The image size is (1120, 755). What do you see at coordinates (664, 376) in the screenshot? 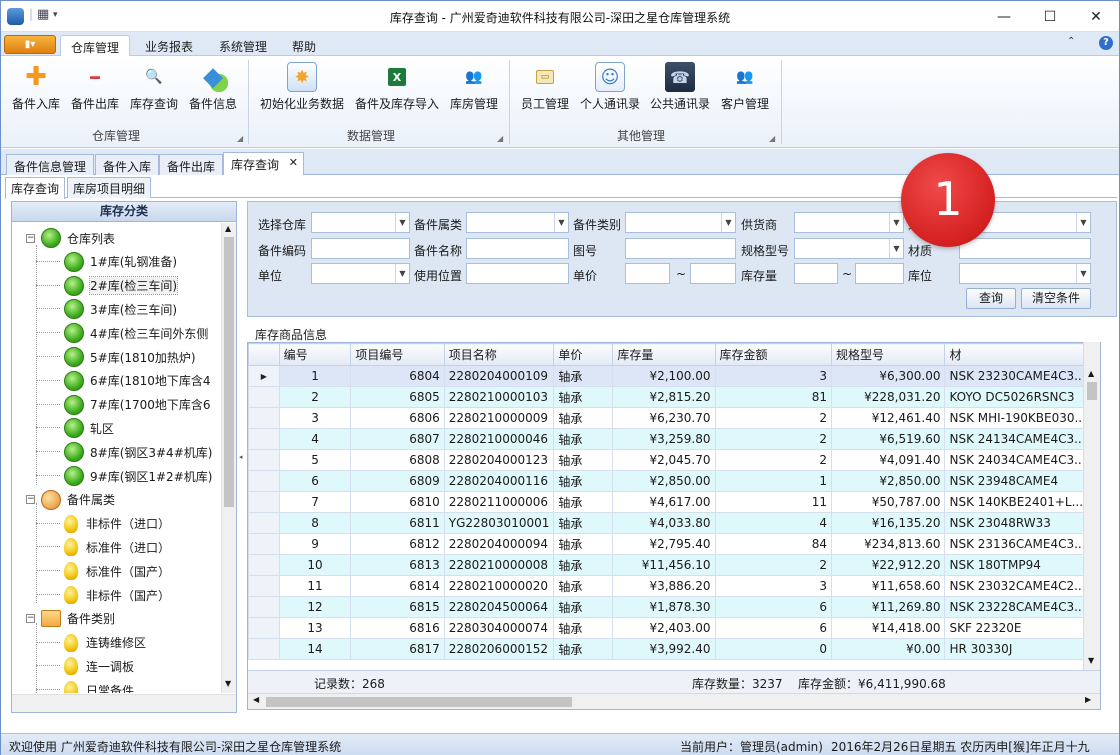
I see `table-cell: ¥2,100.00` at bounding box center [664, 376].